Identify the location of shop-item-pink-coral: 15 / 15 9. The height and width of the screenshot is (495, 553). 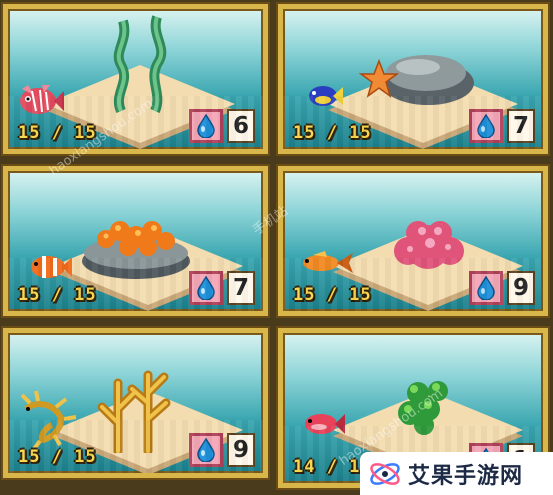
(413, 241).